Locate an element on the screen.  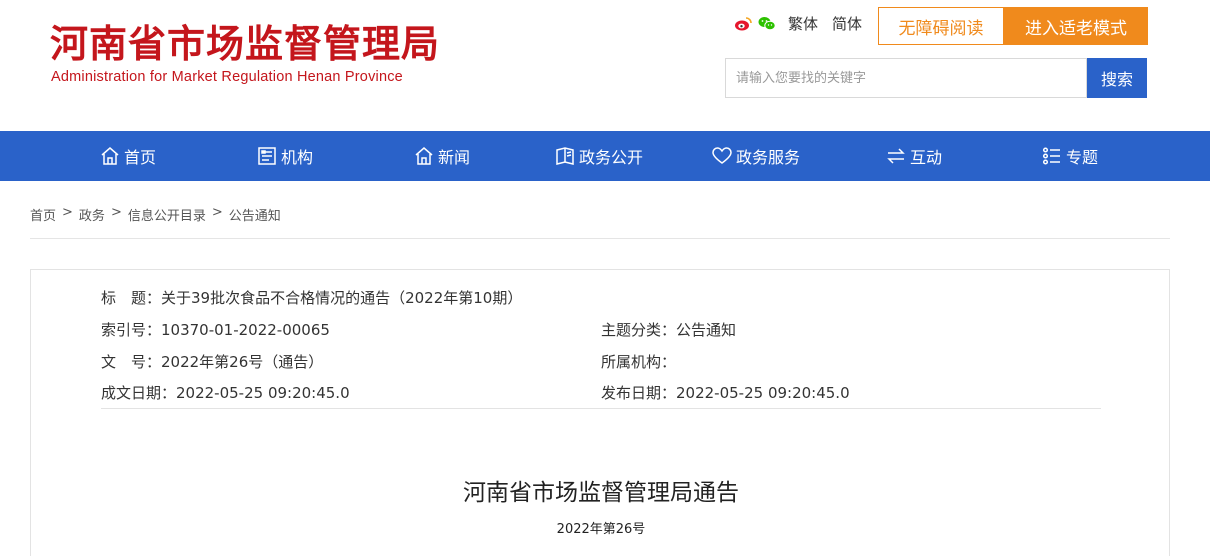
meta-category: 主题分类：公告通知 is located at coordinates (669, 330).